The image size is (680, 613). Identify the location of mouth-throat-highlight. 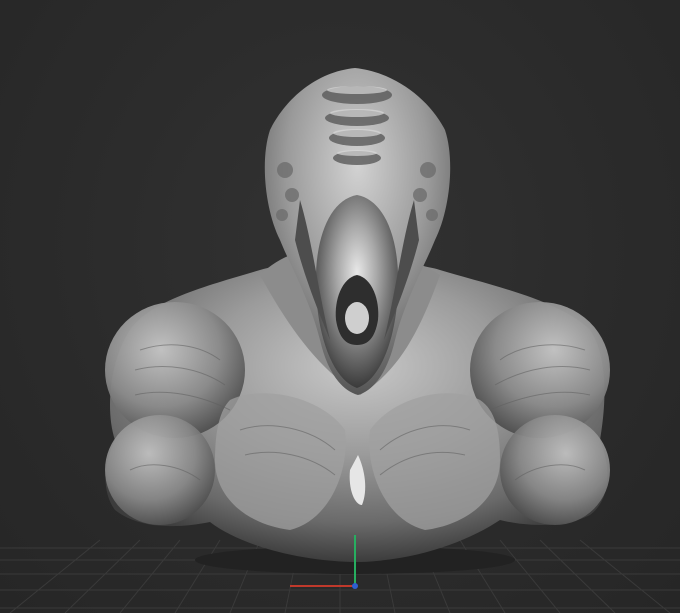
(357, 318).